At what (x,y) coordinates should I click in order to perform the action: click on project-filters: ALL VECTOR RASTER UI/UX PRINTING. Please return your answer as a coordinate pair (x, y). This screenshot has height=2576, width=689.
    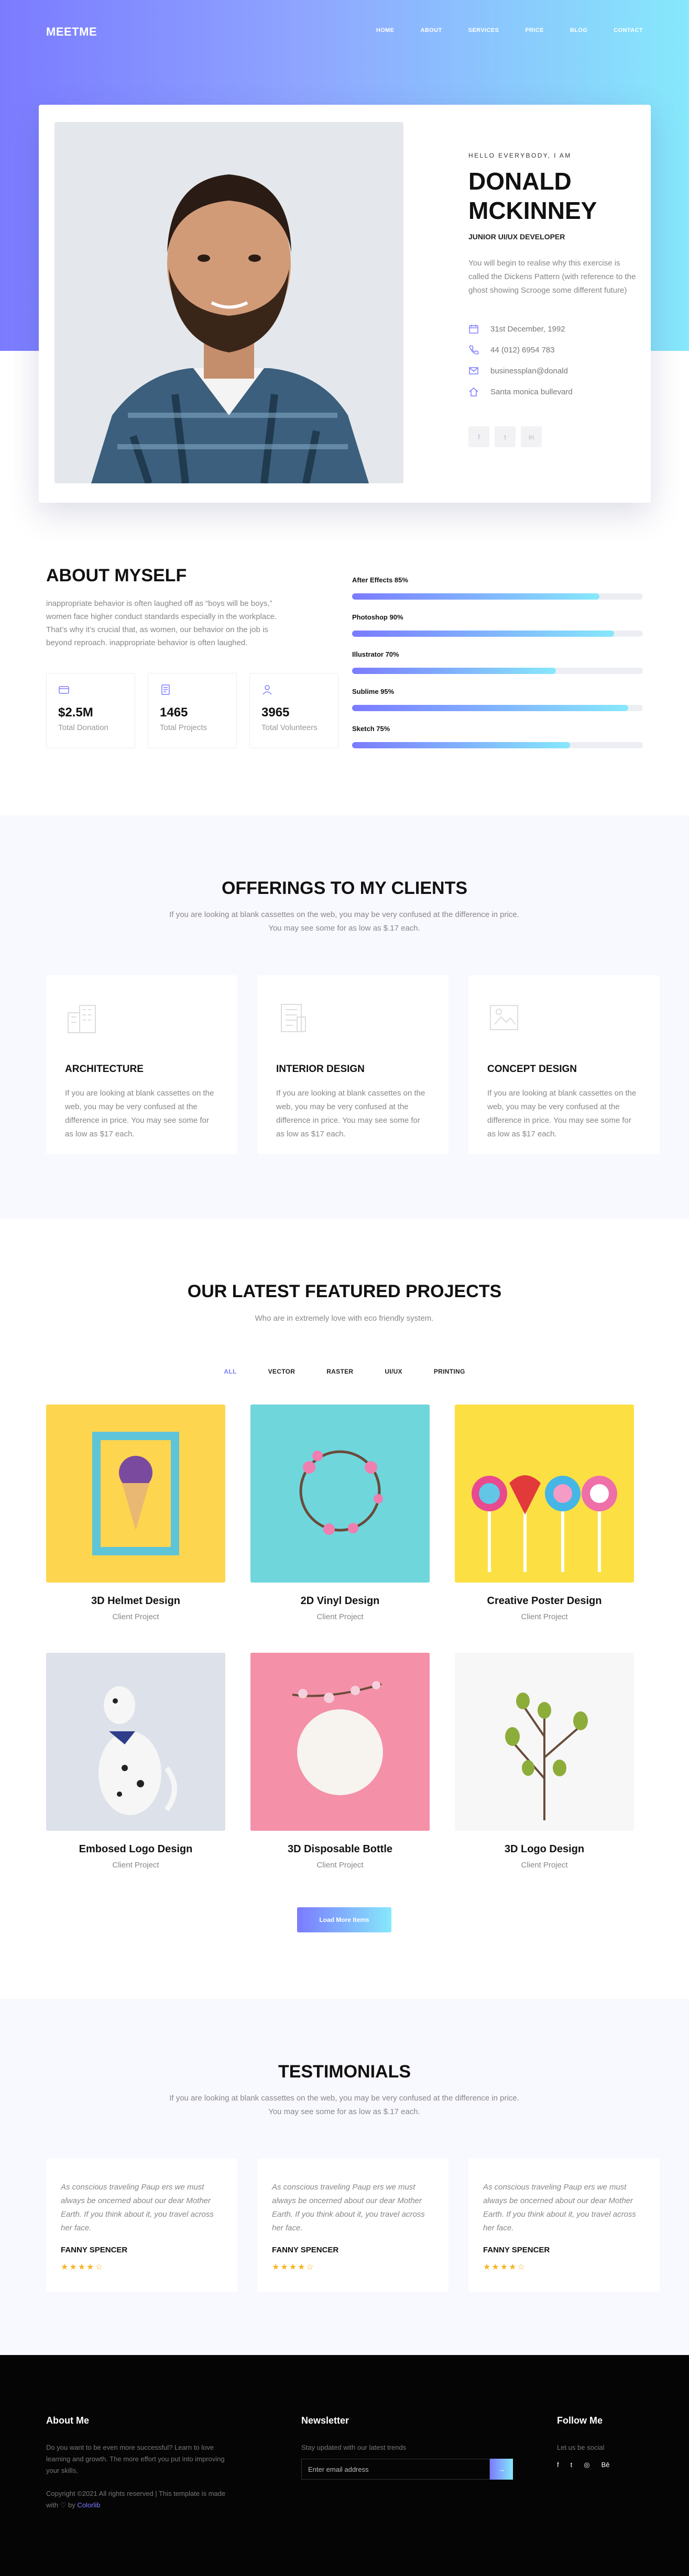
    Looking at the image, I should click on (344, 1371).